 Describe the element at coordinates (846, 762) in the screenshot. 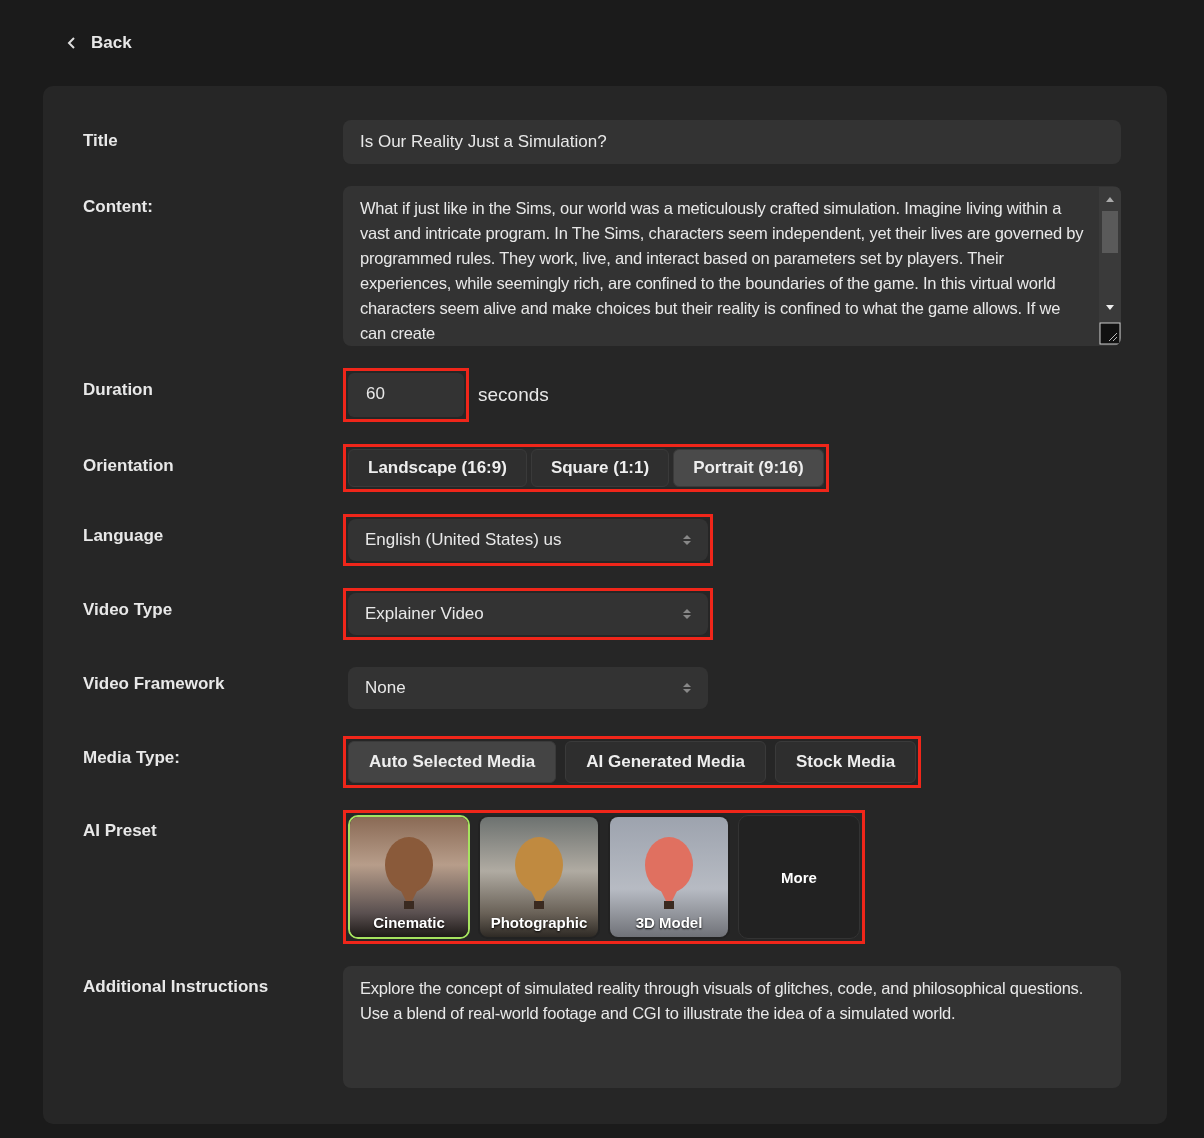

I see `media-type-option: Stock Media` at that location.